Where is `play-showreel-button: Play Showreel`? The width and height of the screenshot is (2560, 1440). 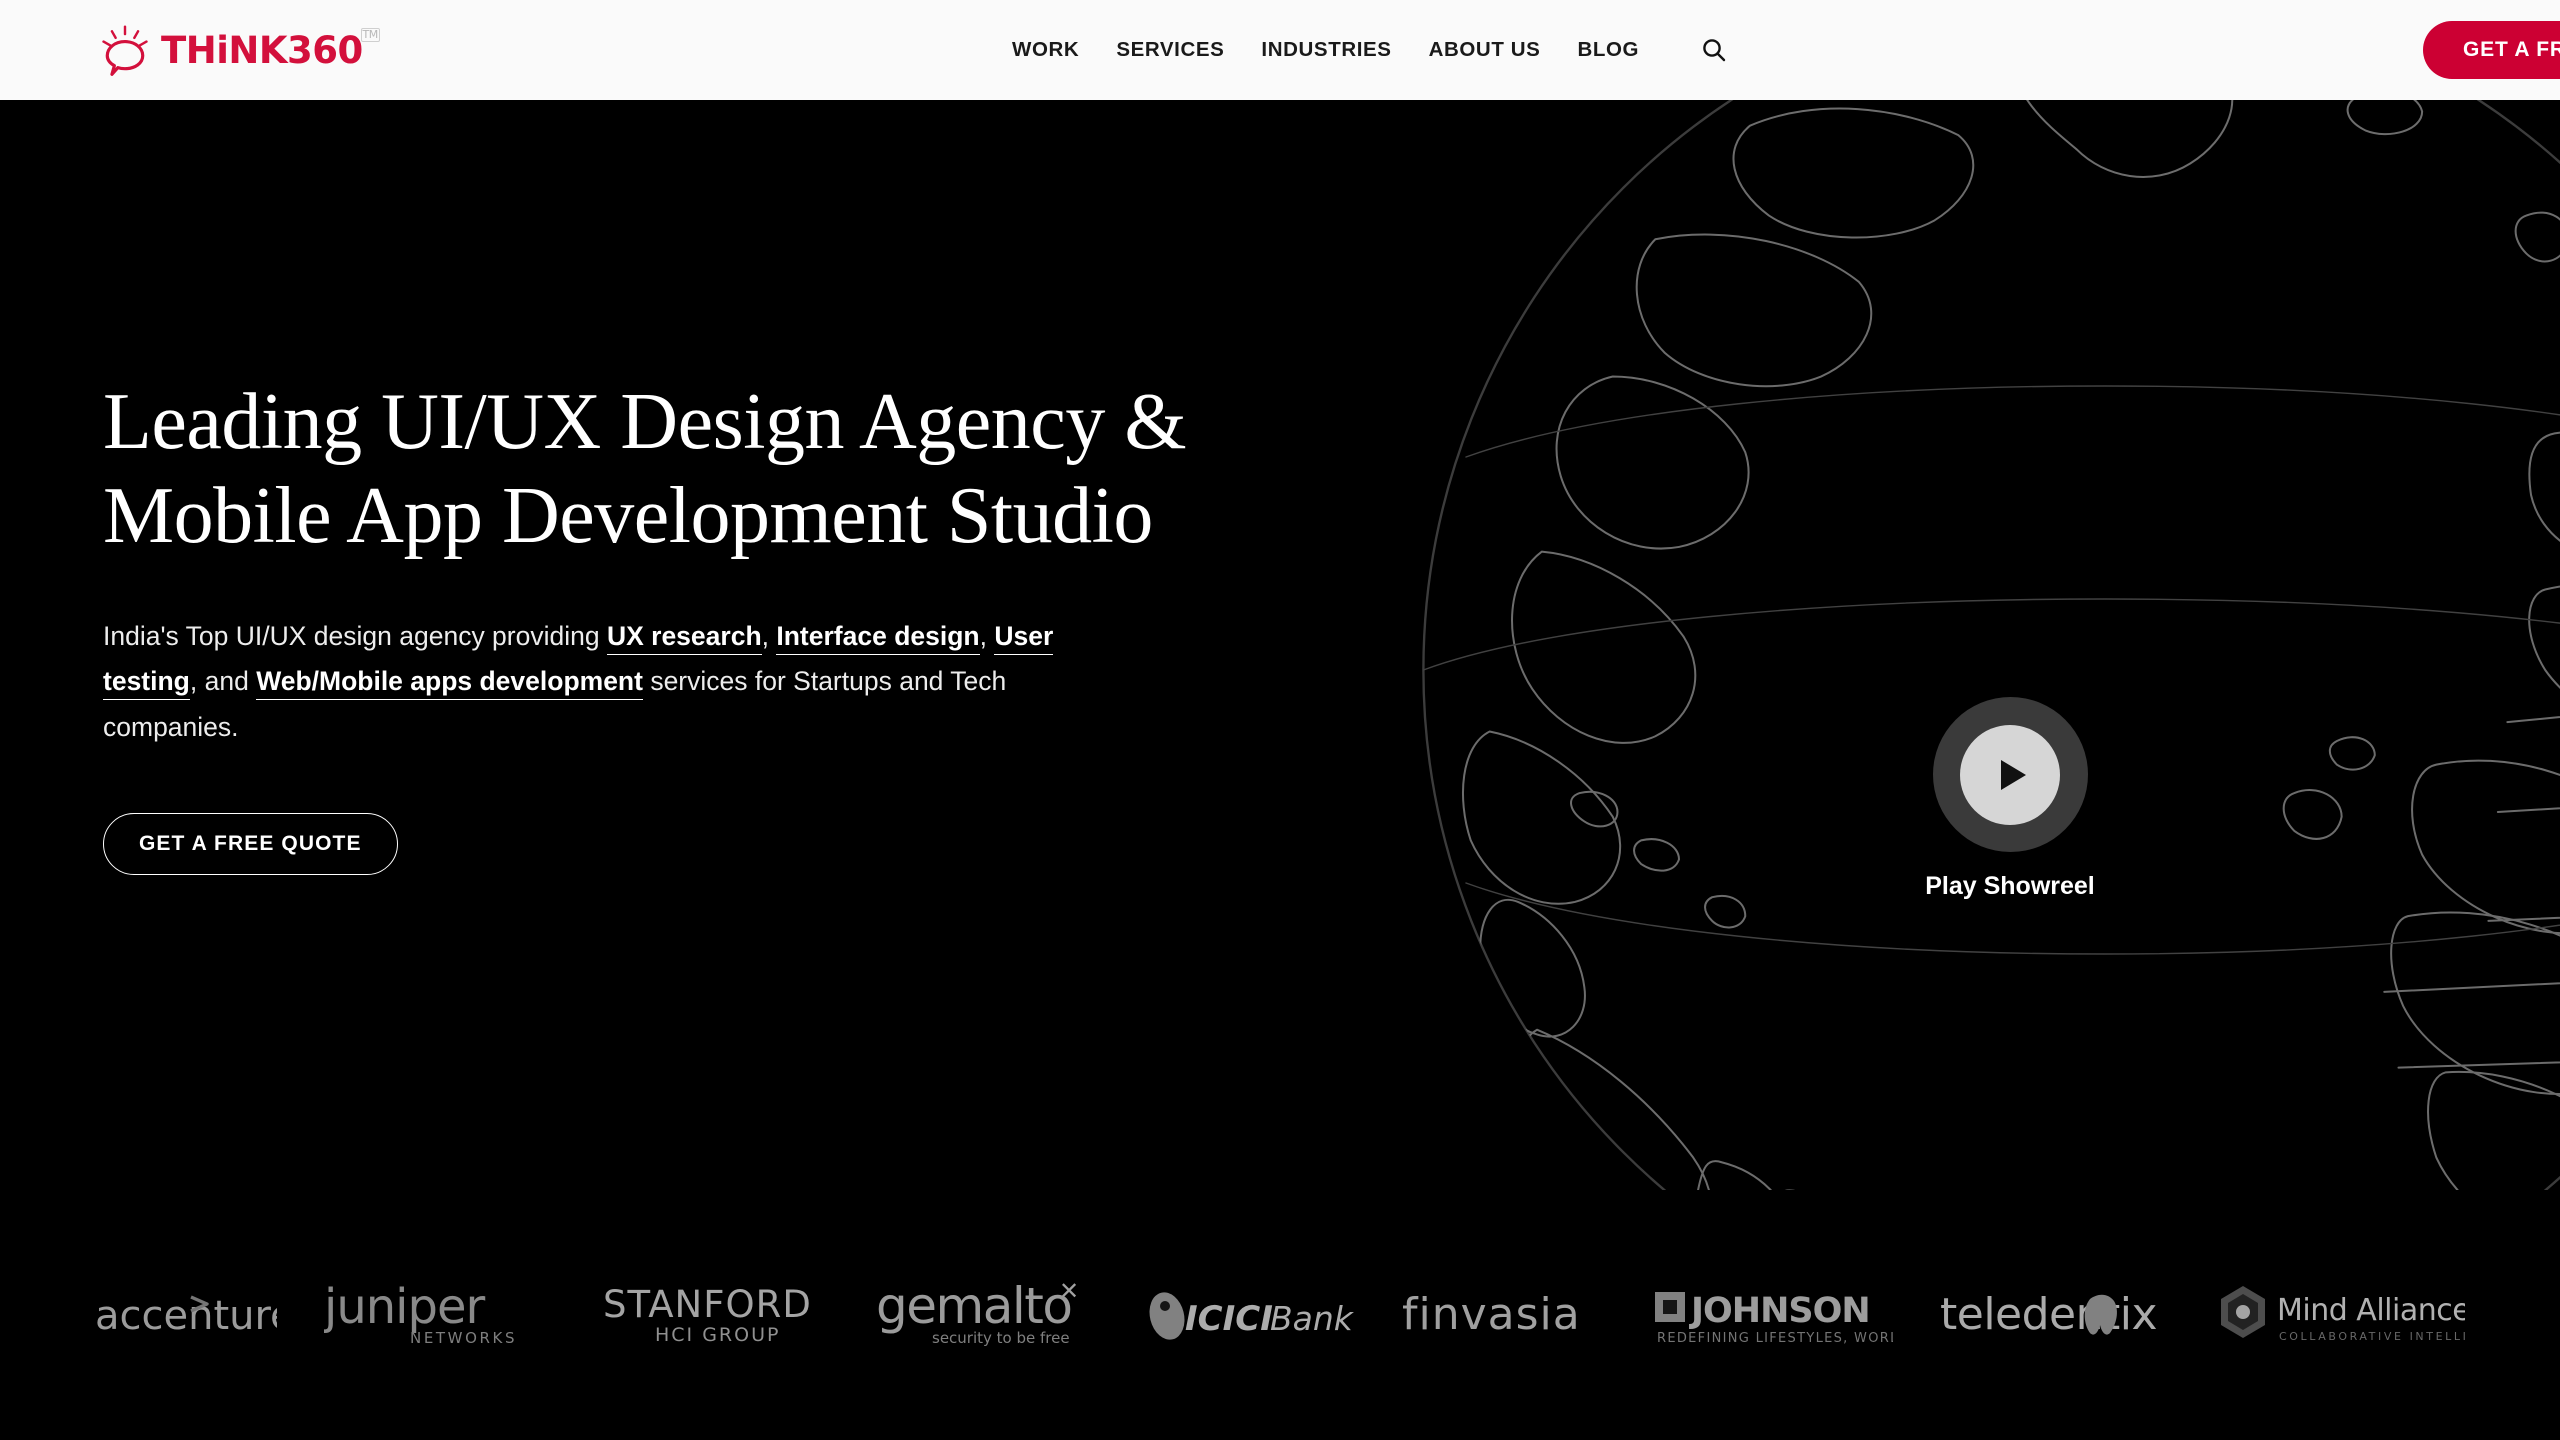 play-showreel-button: Play Showreel is located at coordinates (2010, 799).